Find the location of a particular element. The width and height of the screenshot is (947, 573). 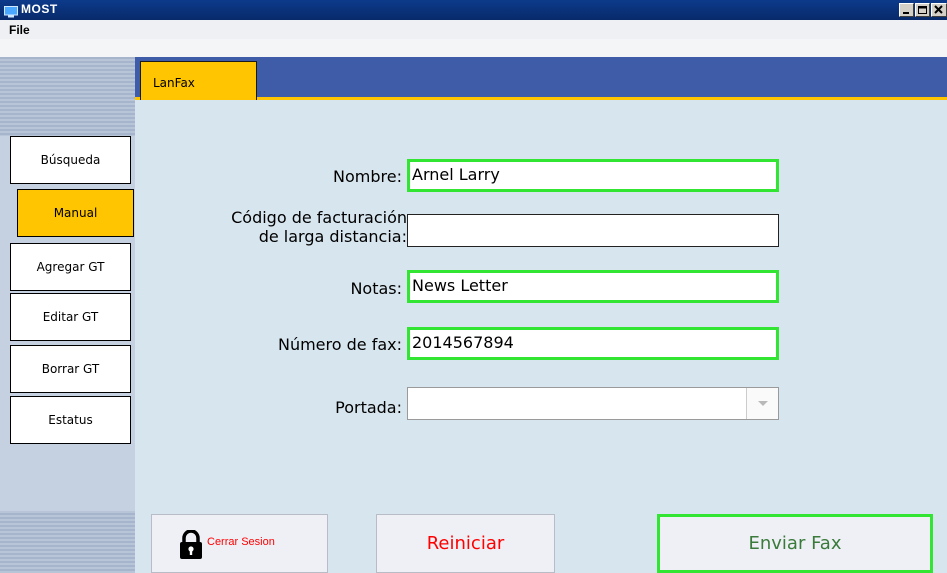

sidebar-item-label: Agregar GT is located at coordinates (70, 267).